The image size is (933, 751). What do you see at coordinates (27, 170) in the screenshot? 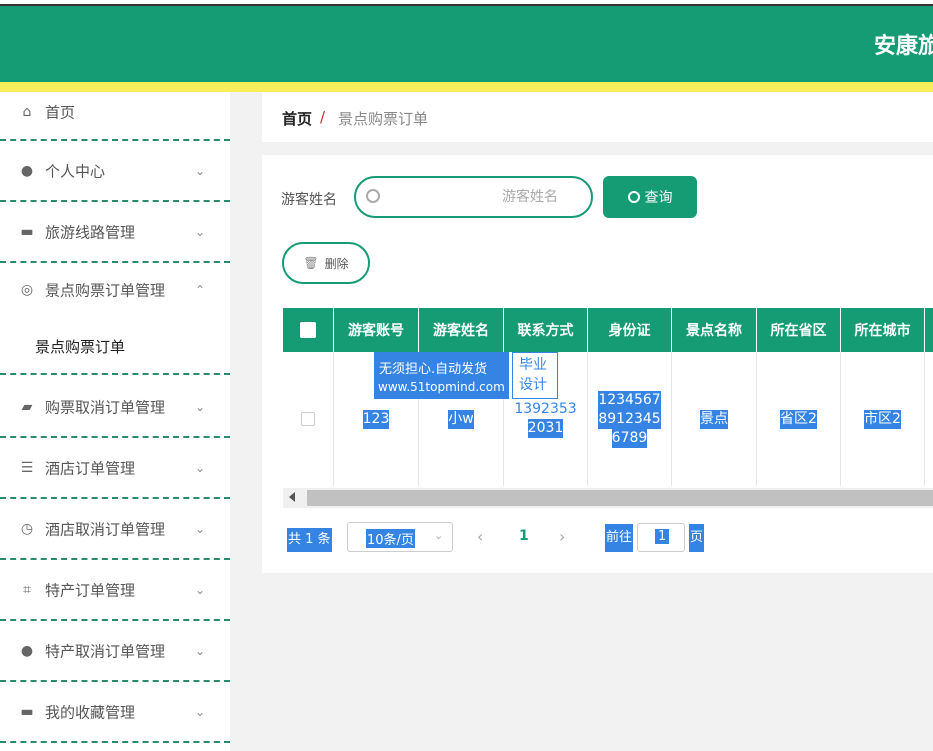
I see `user-icon: ●` at bounding box center [27, 170].